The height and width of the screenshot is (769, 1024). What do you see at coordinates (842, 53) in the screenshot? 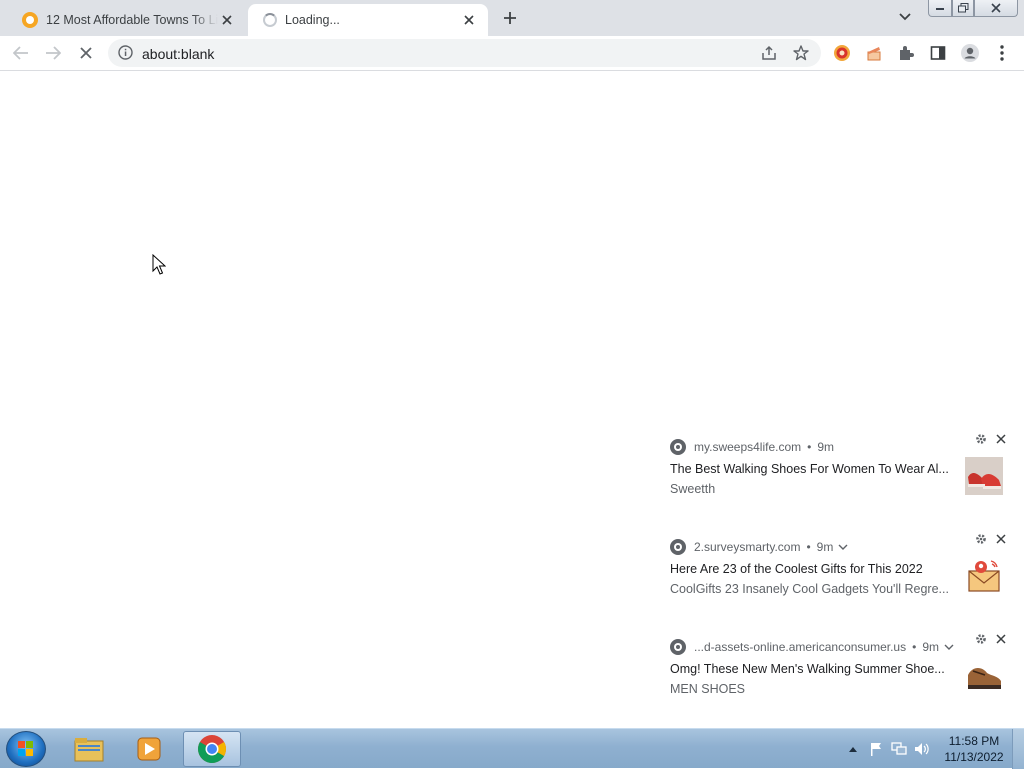
I see `extension-red-icon` at bounding box center [842, 53].